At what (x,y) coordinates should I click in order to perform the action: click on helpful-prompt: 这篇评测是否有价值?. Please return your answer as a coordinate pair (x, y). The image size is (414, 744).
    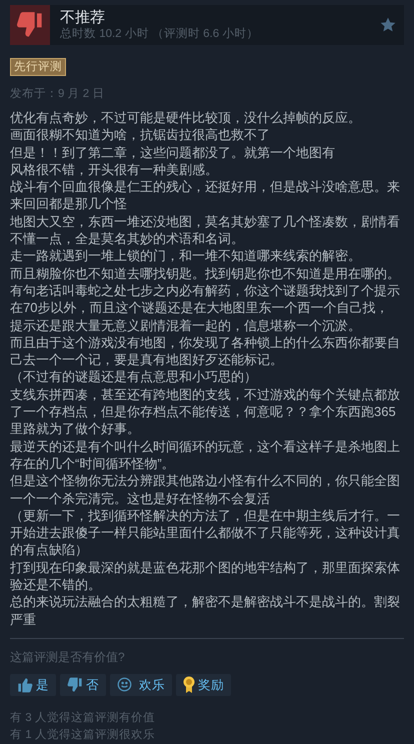
    Looking at the image, I should click on (68, 656).